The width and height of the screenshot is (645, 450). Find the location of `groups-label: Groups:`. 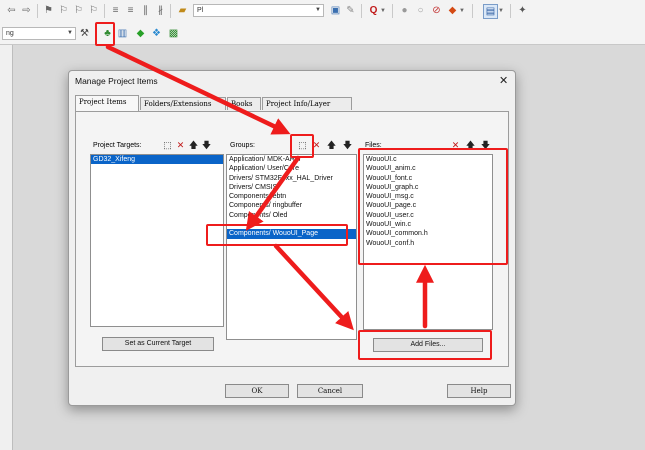

groups-label: Groups: is located at coordinates (242, 145).